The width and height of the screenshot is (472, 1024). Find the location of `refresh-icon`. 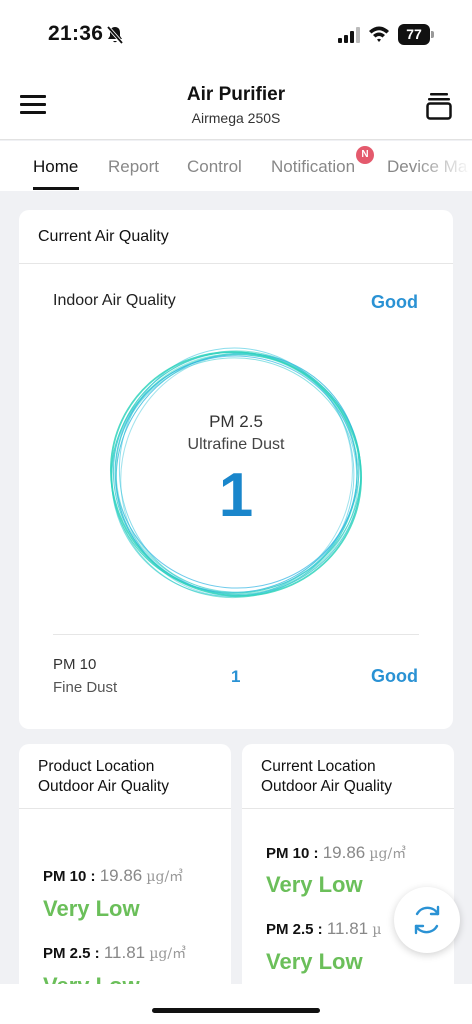

refresh-icon is located at coordinates (427, 920).